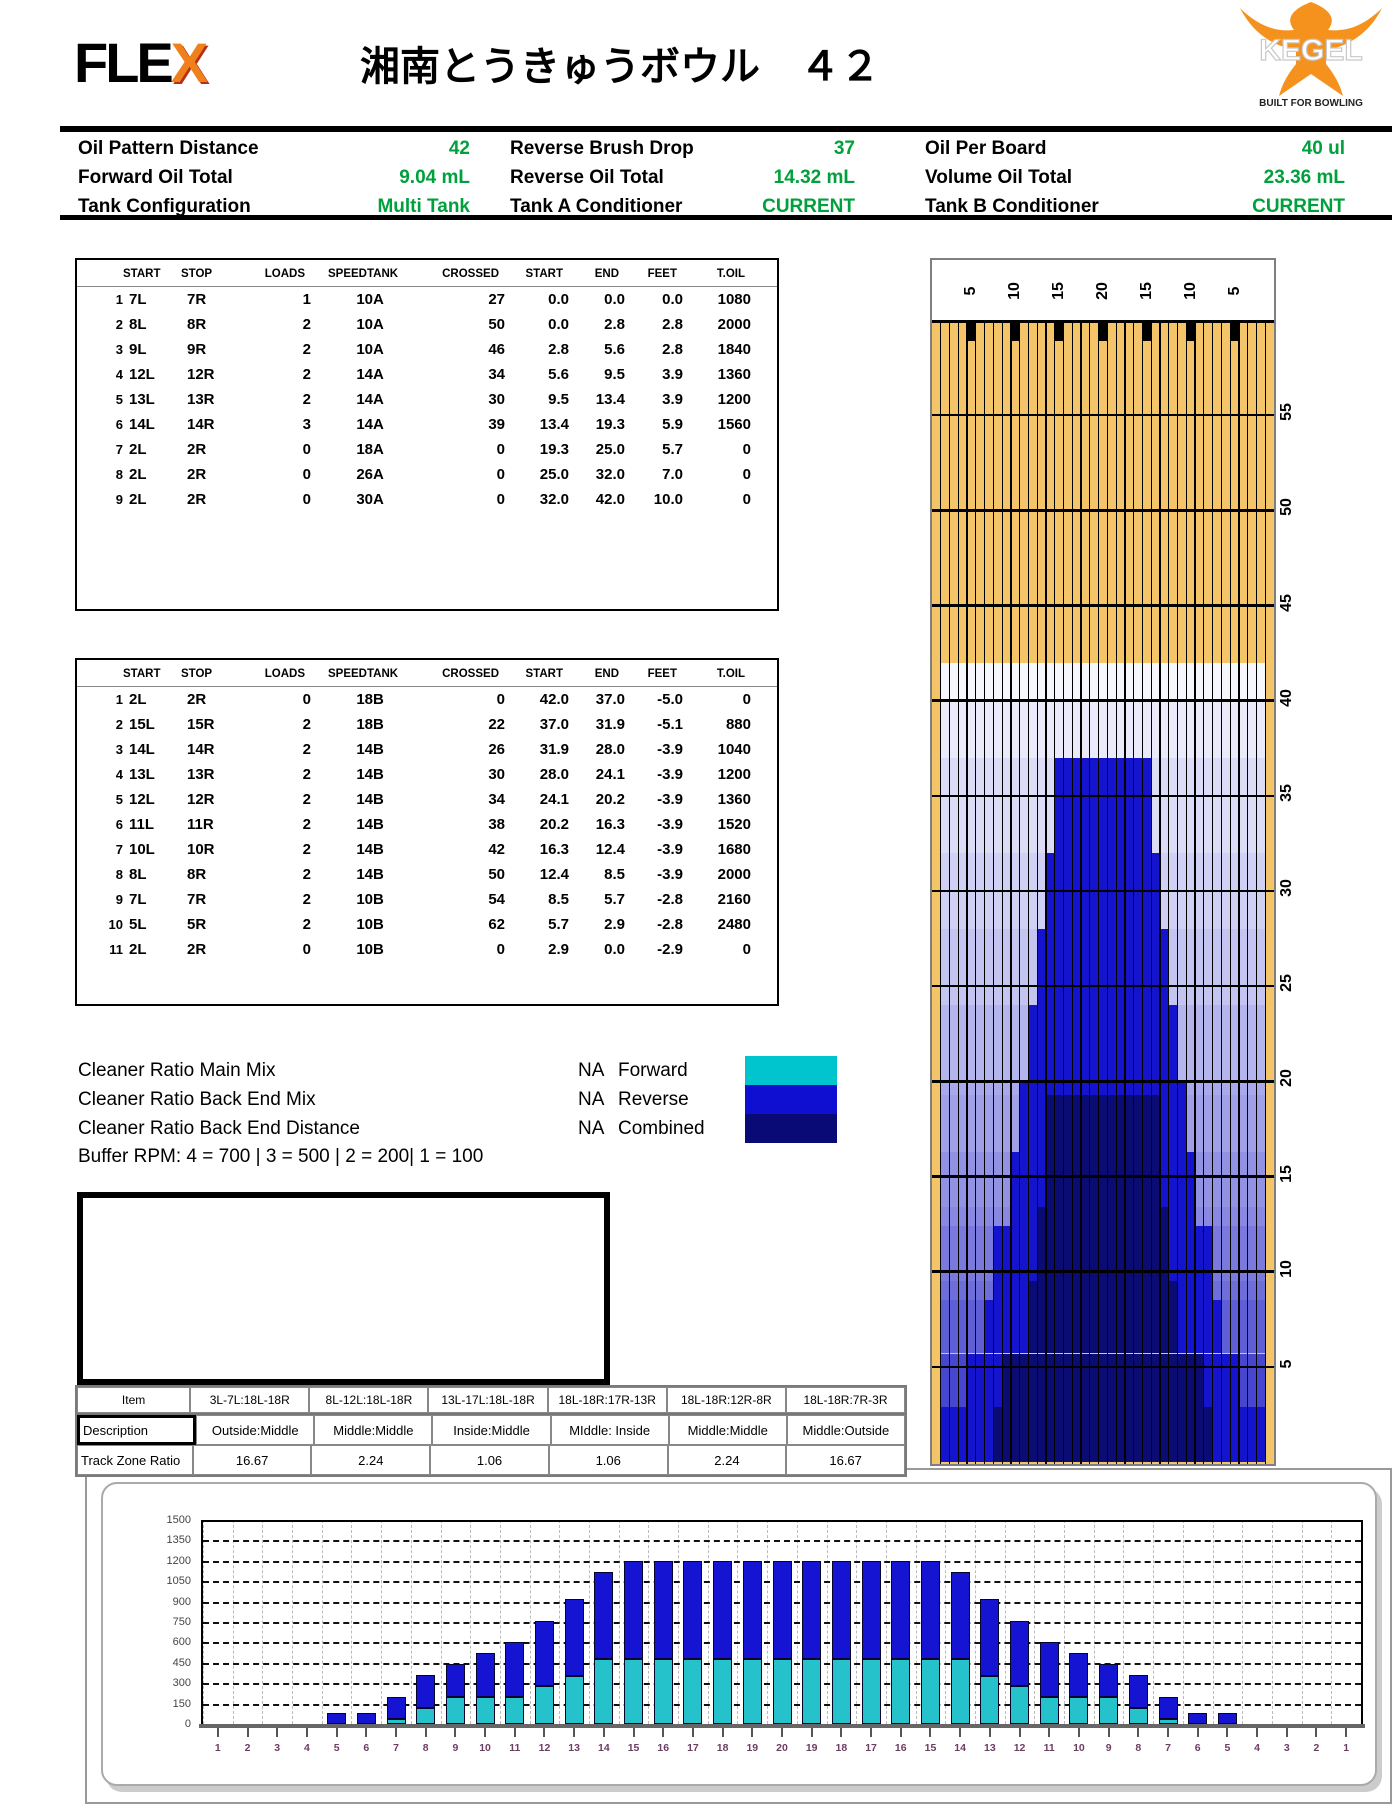 The width and height of the screenshot is (1392, 1806). I want to click on info-label: Volume Oil Total, so click(999, 177).